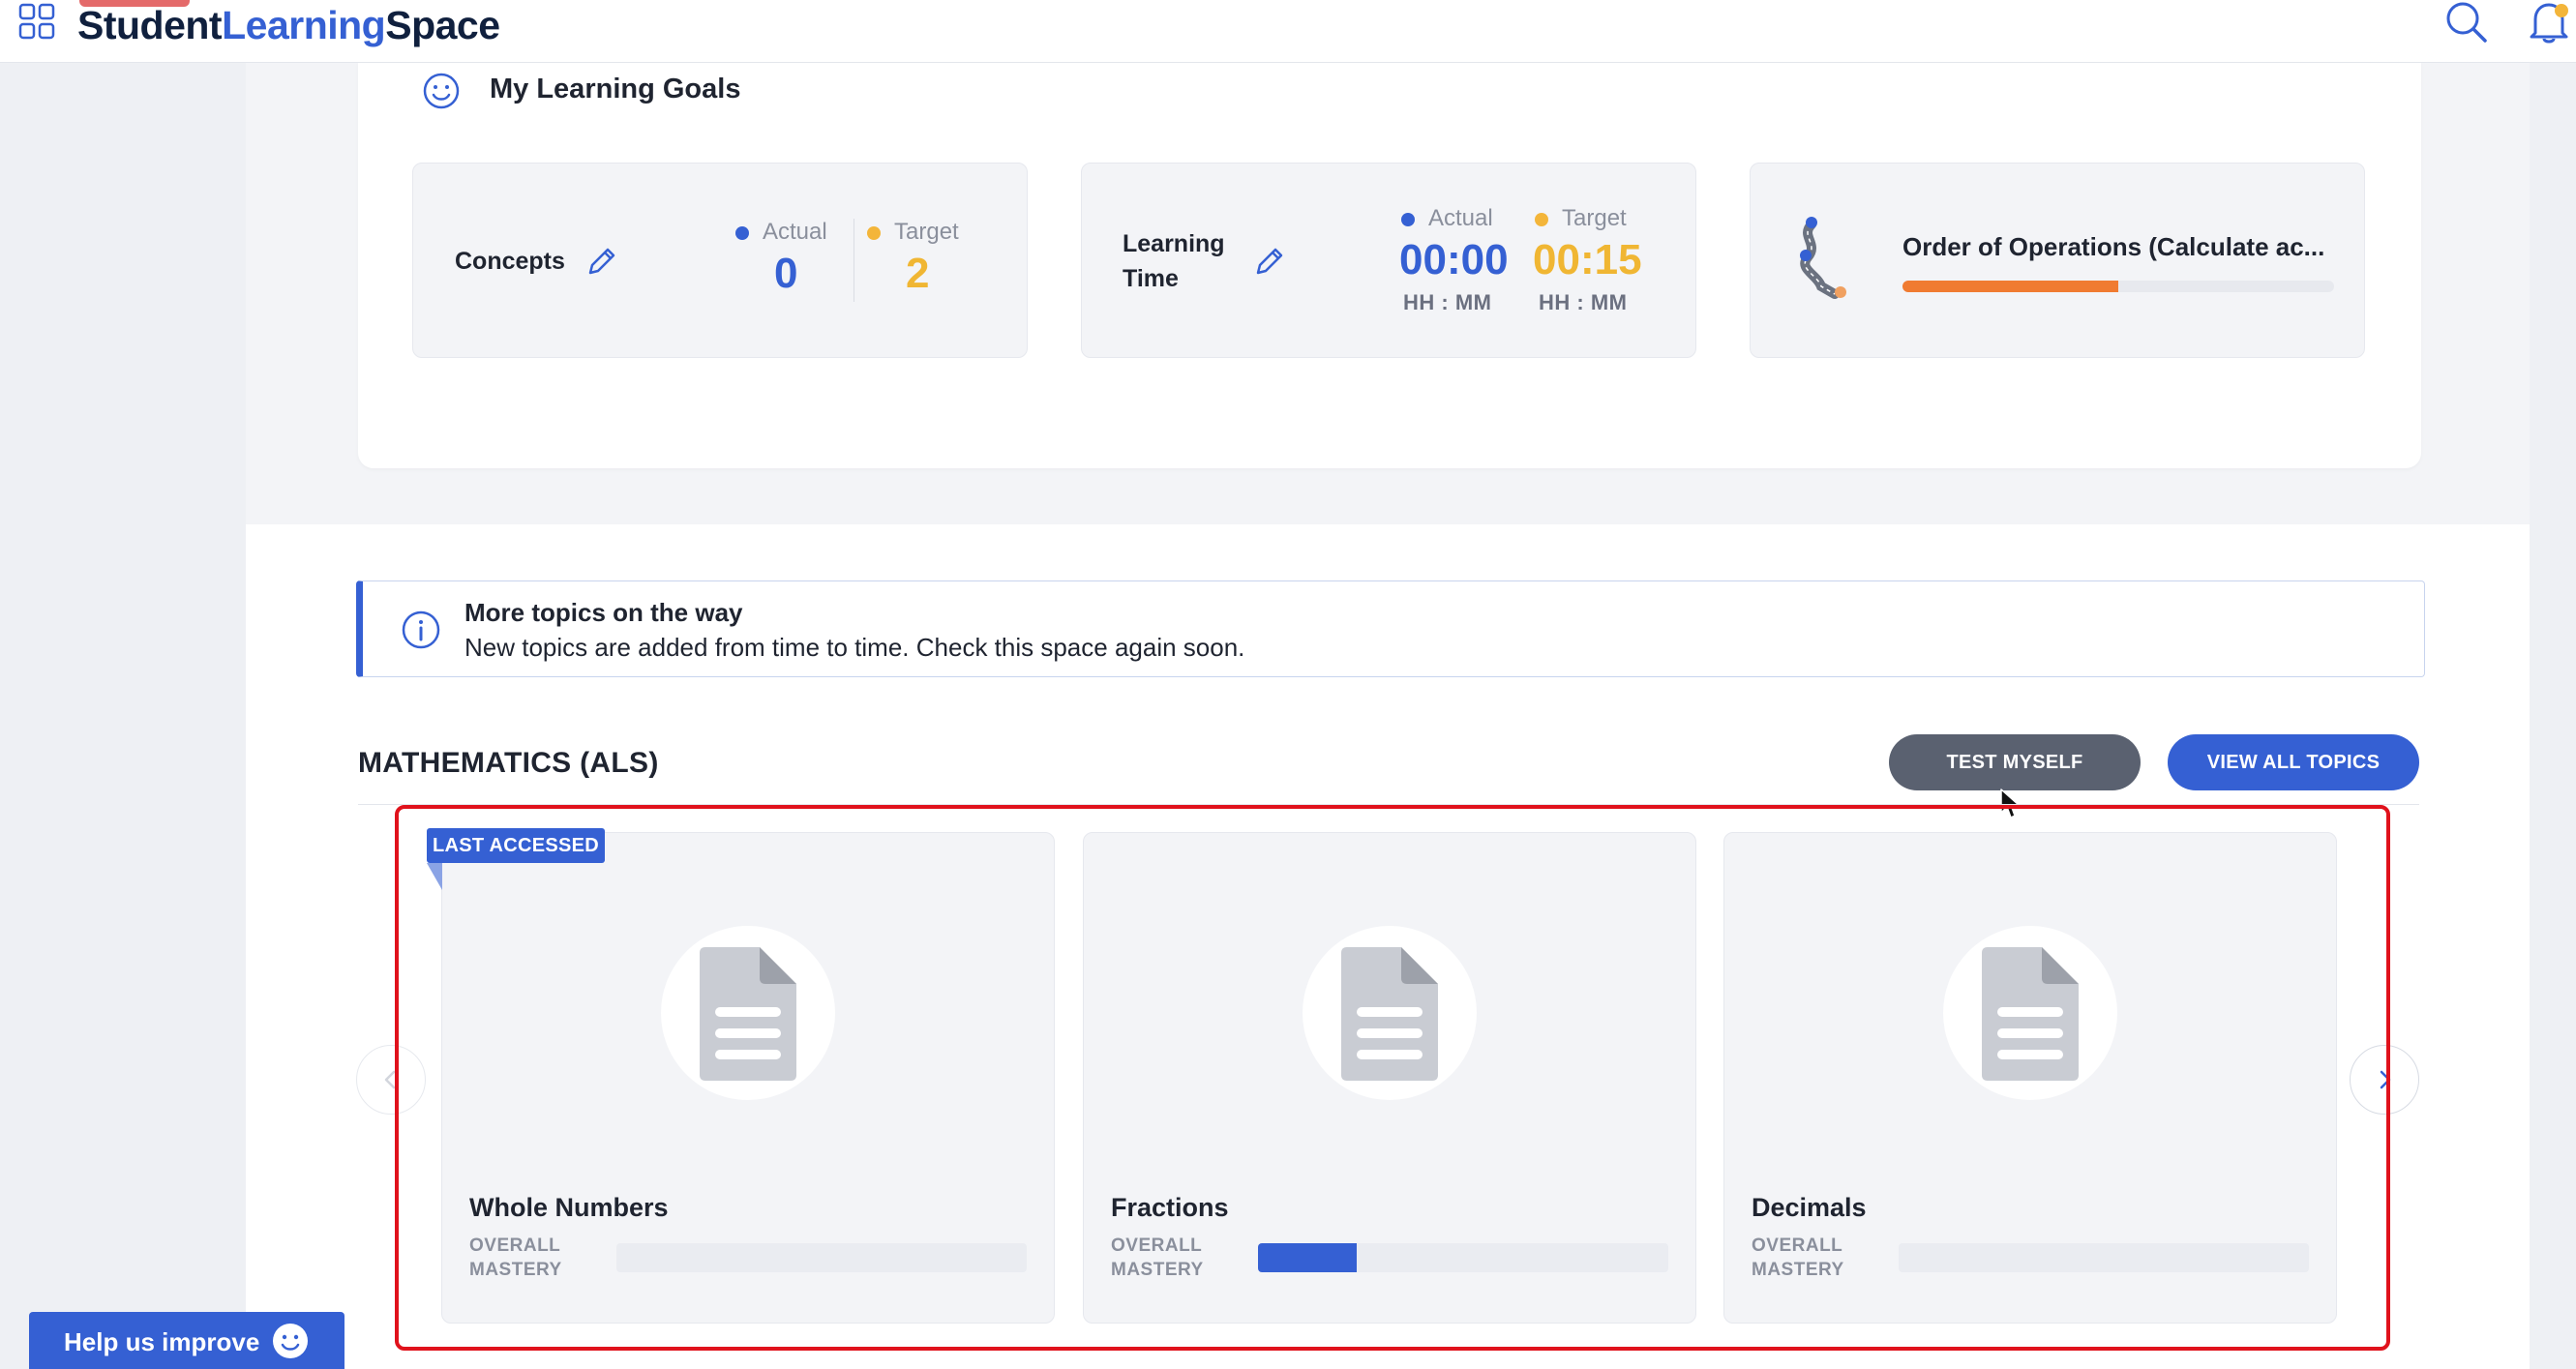 Image resolution: width=2576 pixels, height=1369 pixels. Describe the element at coordinates (510, 261) in the screenshot. I see `concepts-label: Concepts` at that location.